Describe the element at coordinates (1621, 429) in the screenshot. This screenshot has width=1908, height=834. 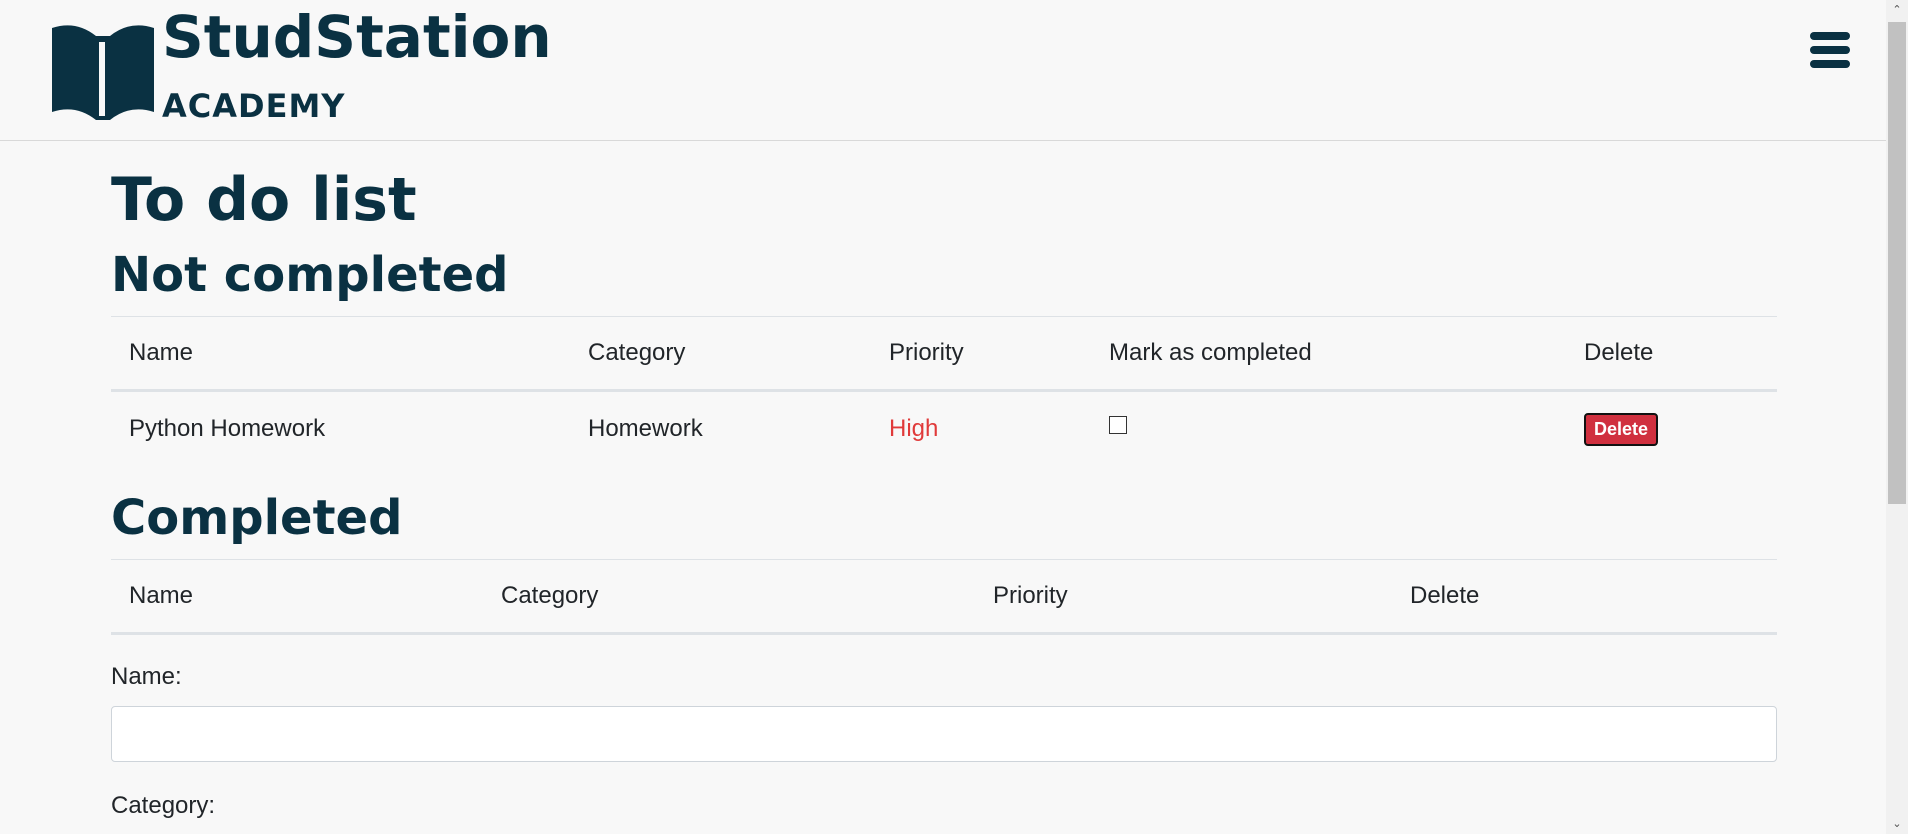
I see `delete-button: Delete` at that location.